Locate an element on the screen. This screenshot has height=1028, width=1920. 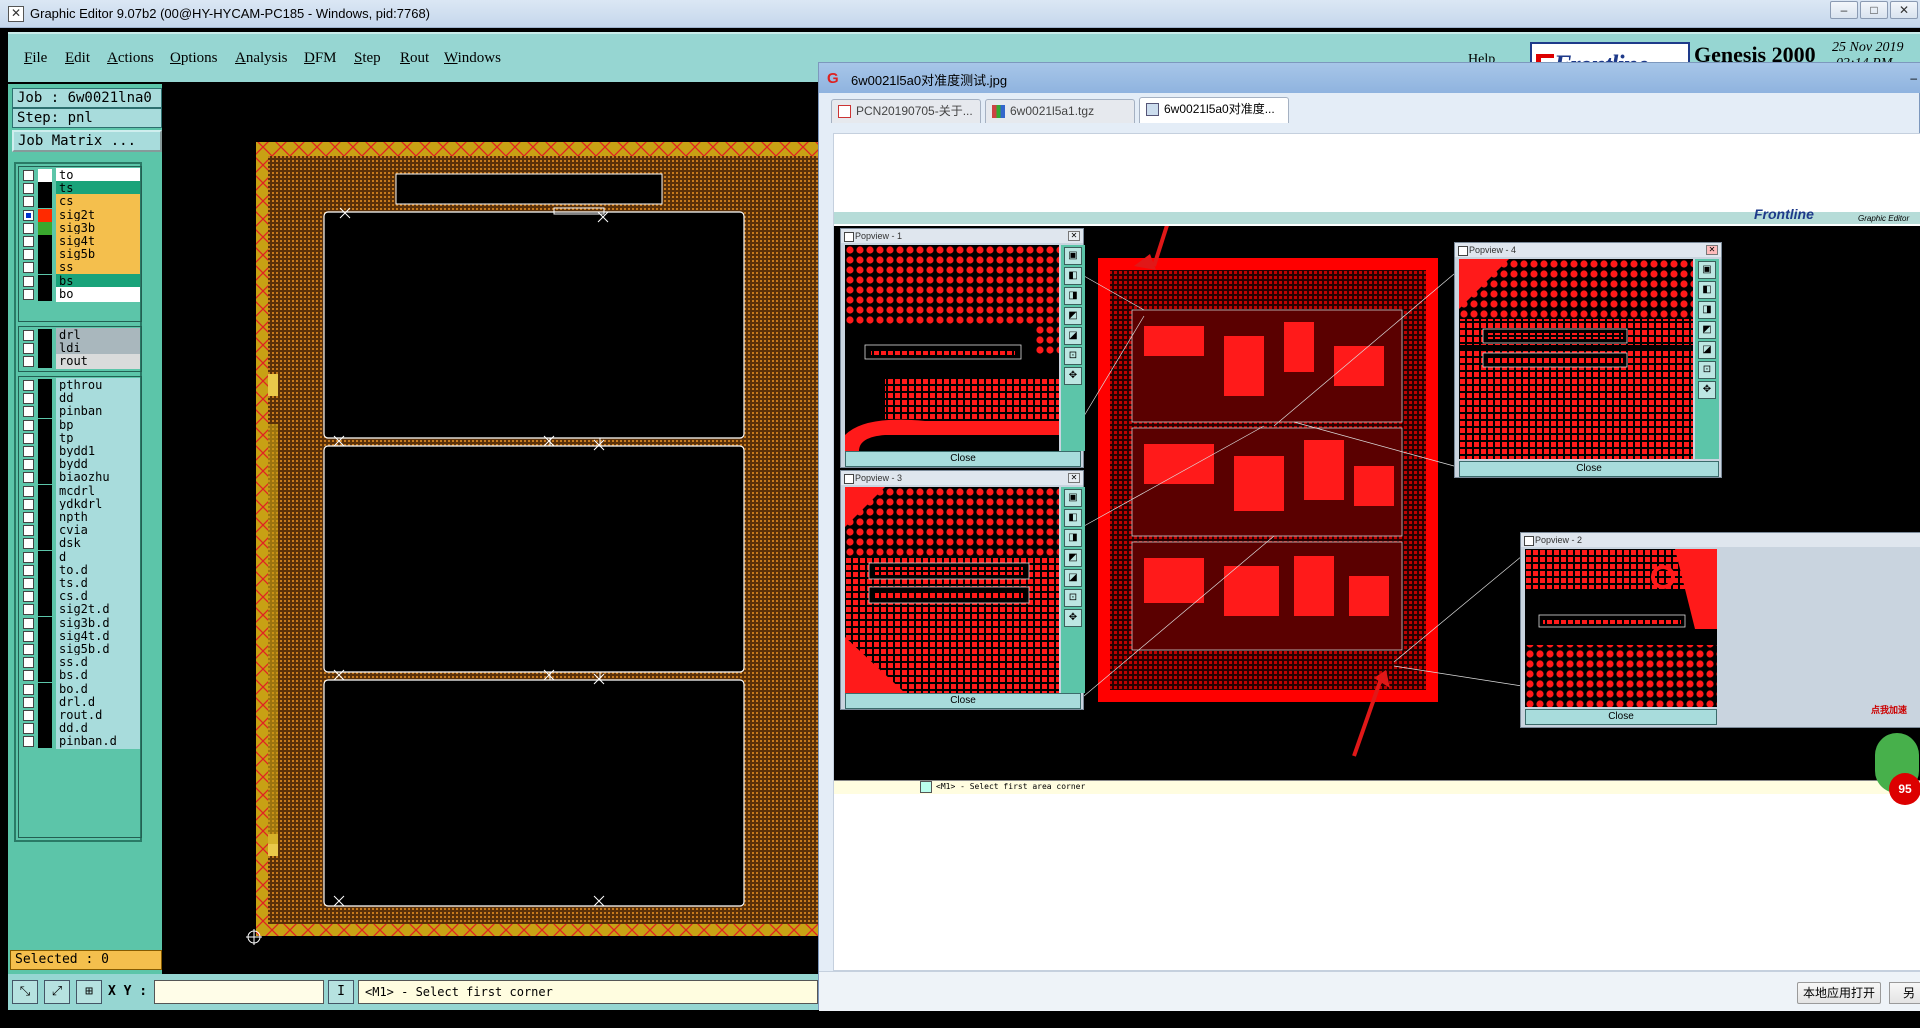
coord-info-button: I is located at coordinates (341, 992).